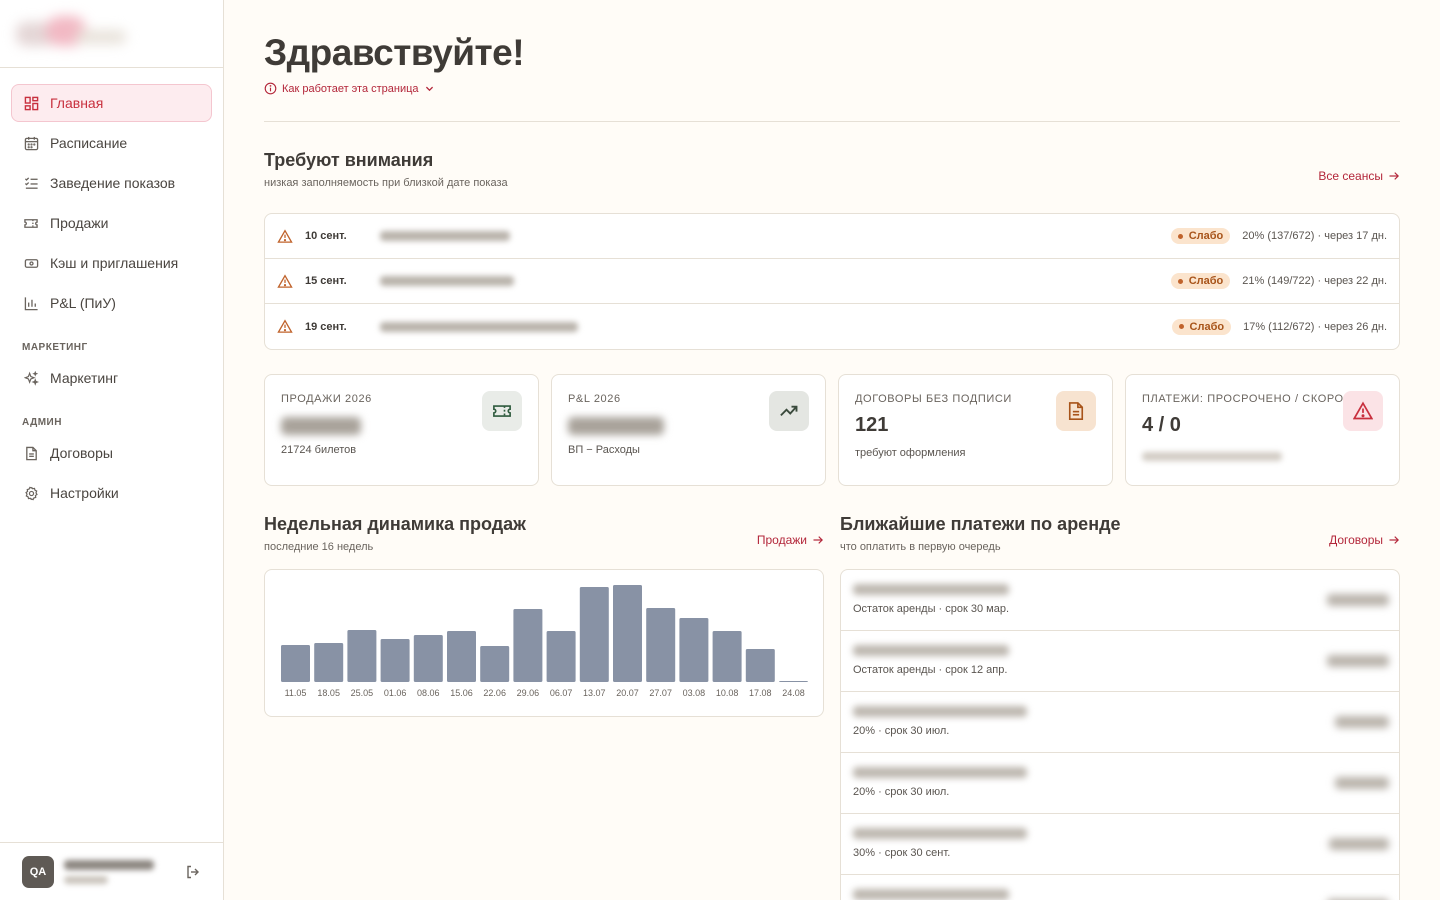 This screenshot has width=1440, height=900. Describe the element at coordinates (1212, 456) in the screenshot. I see `card-sub-redacted` at that location.